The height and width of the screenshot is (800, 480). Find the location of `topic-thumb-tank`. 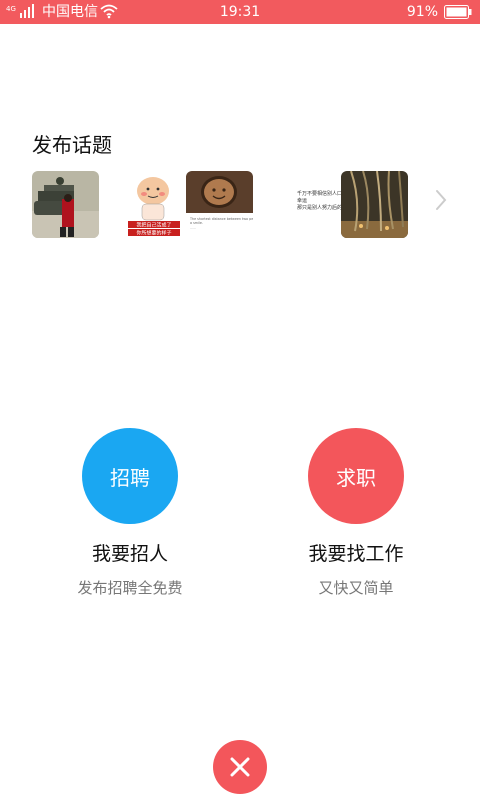

topic-thumb-tank is located at coordinates (65, 204).